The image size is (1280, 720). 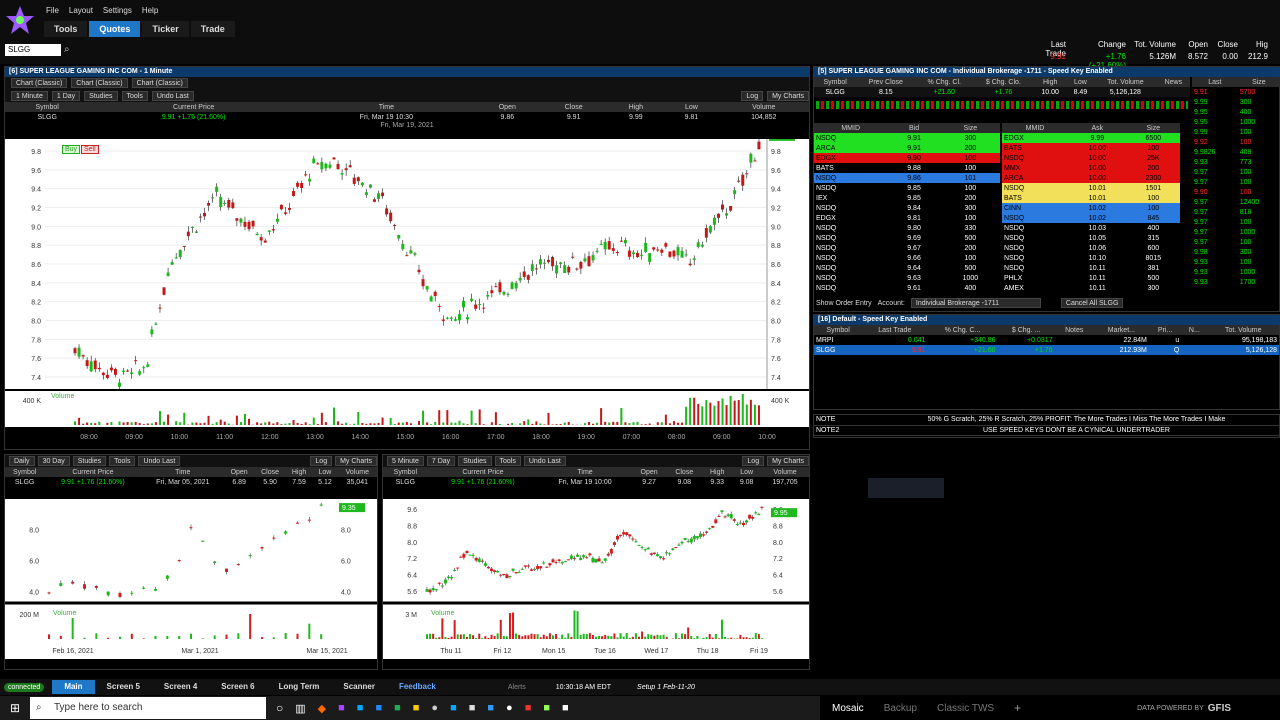 What do you see at coordinates (101, 95) in the screenshot?
I see `studies-button: Studies` at bounding box center [101, 95].